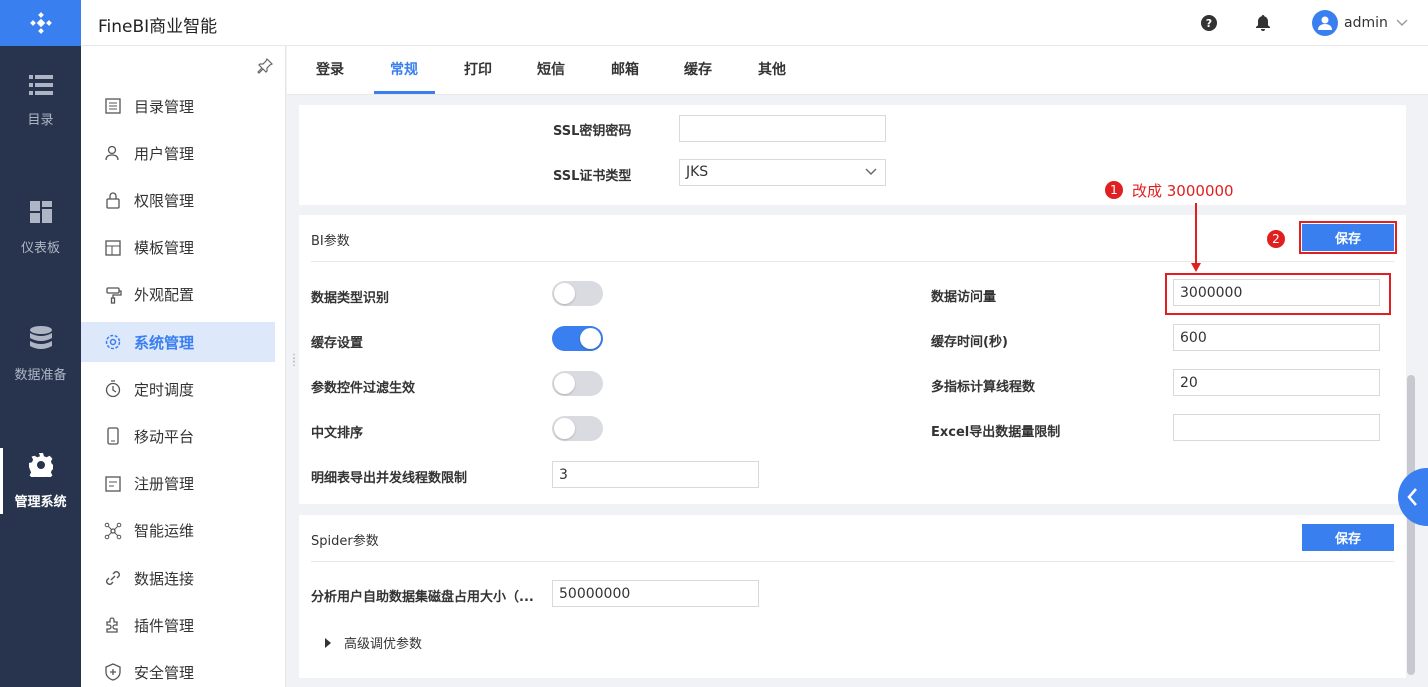 The image size is (1428, 687). I want to click on menu-item: 数据连接, so click(178, 578).